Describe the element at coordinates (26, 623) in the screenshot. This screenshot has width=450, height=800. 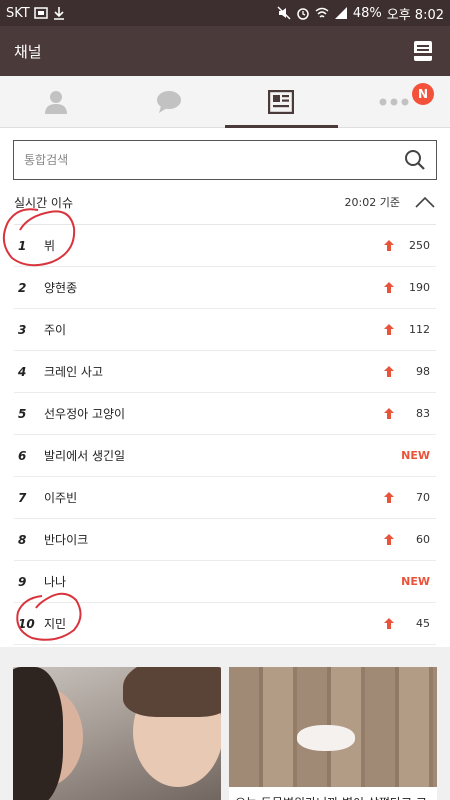
I see `rank-number: 10` at that location.